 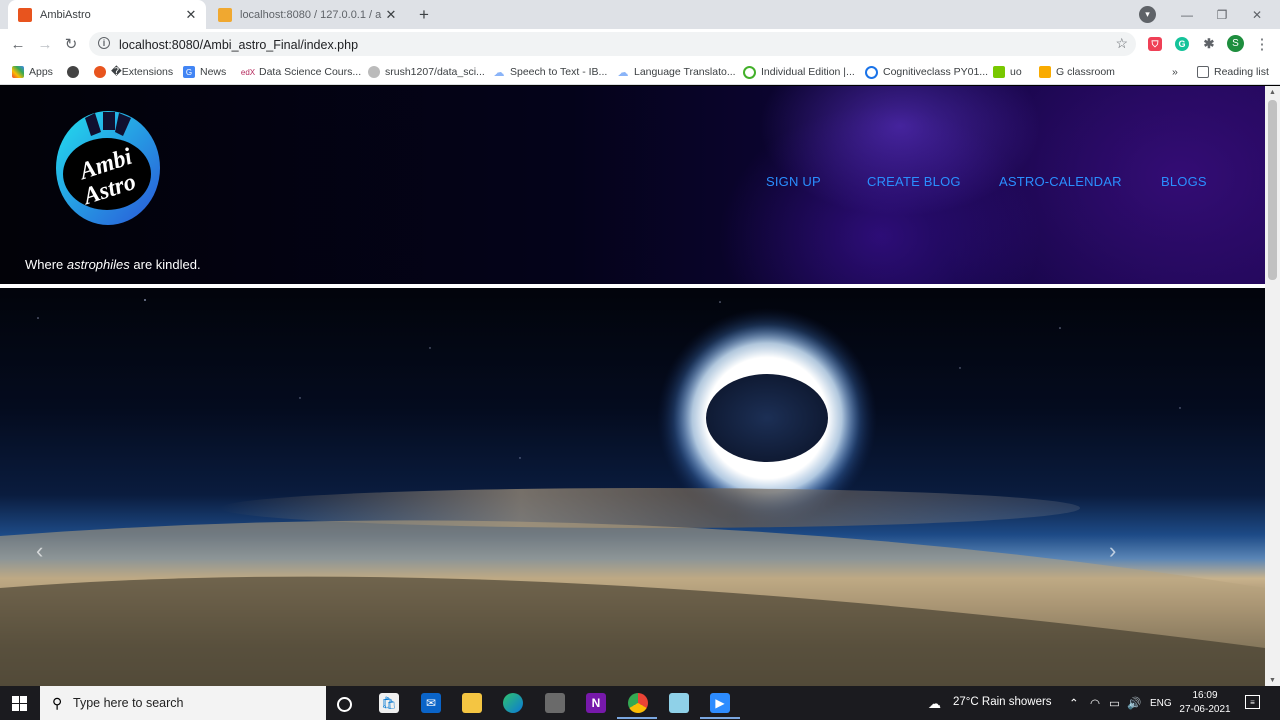 What do you see at coordinates (100, 72) in the screenshot?
I see `extensions-icon` at bounding box center [100, 72].